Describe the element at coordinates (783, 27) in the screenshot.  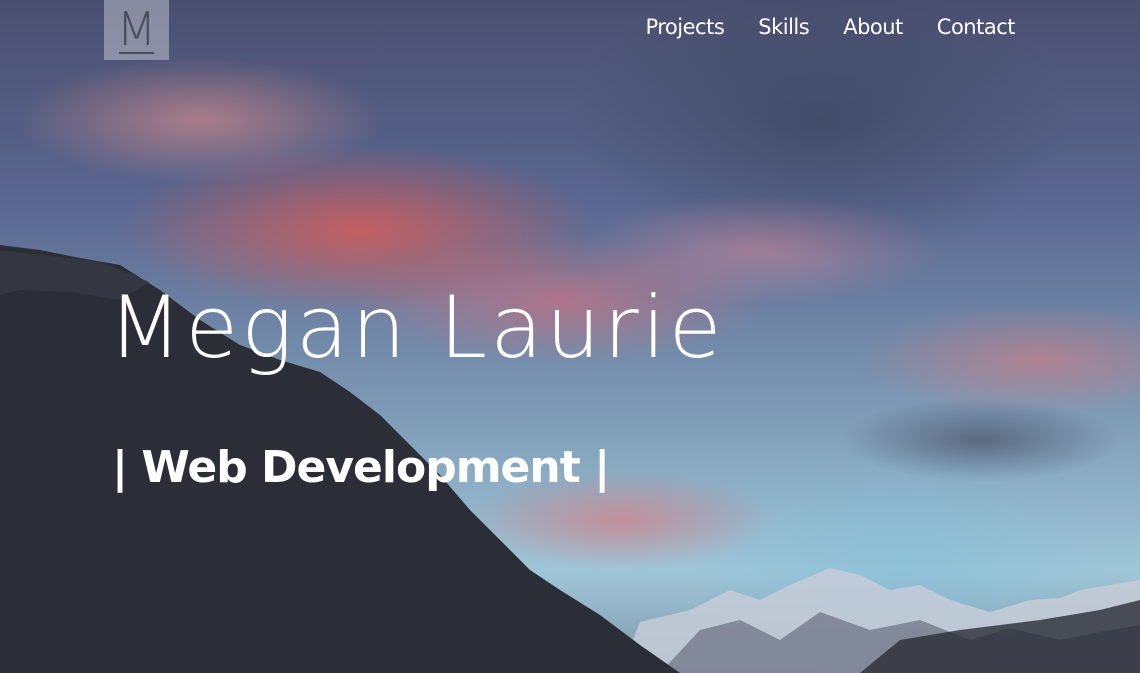
I see `nav-link-skills: Skills` at that location.